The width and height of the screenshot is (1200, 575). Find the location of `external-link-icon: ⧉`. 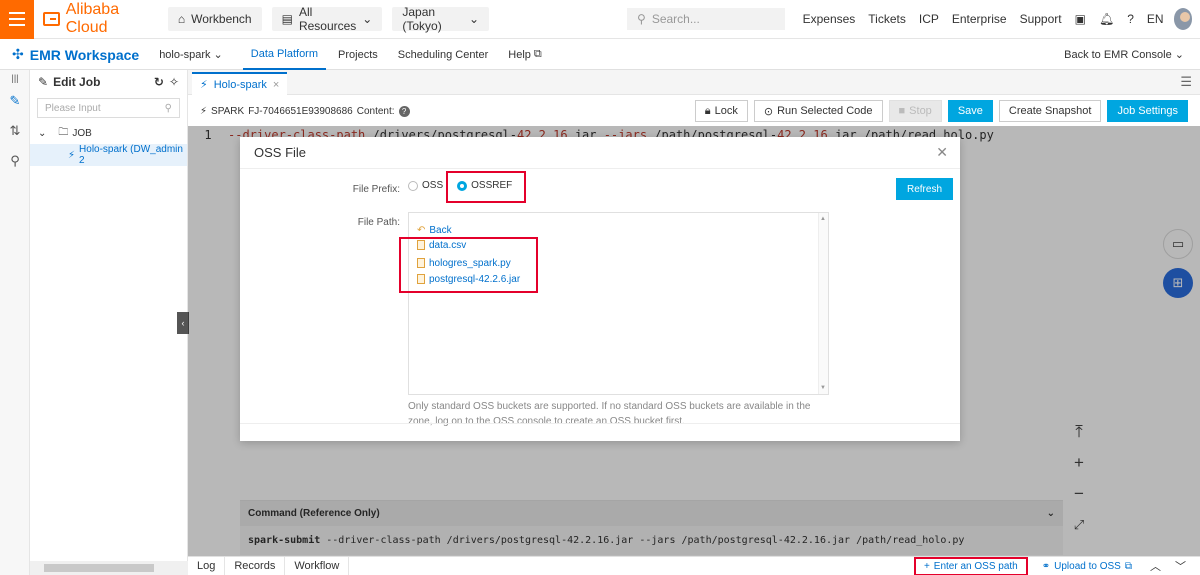

external-link-icon: ⧉ is located at coordinates (537, 54).